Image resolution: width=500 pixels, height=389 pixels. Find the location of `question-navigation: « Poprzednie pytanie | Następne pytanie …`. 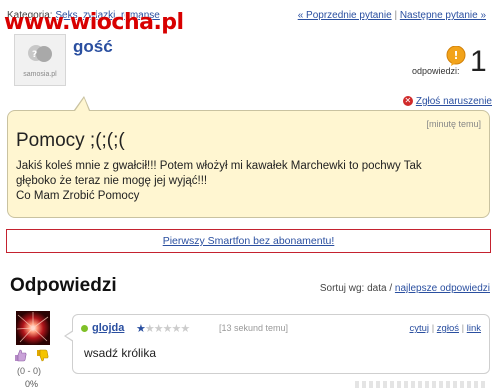

question-navigation: « Poprzednie pytanie | Następne pytanie … is located at coordinates (392, 15).